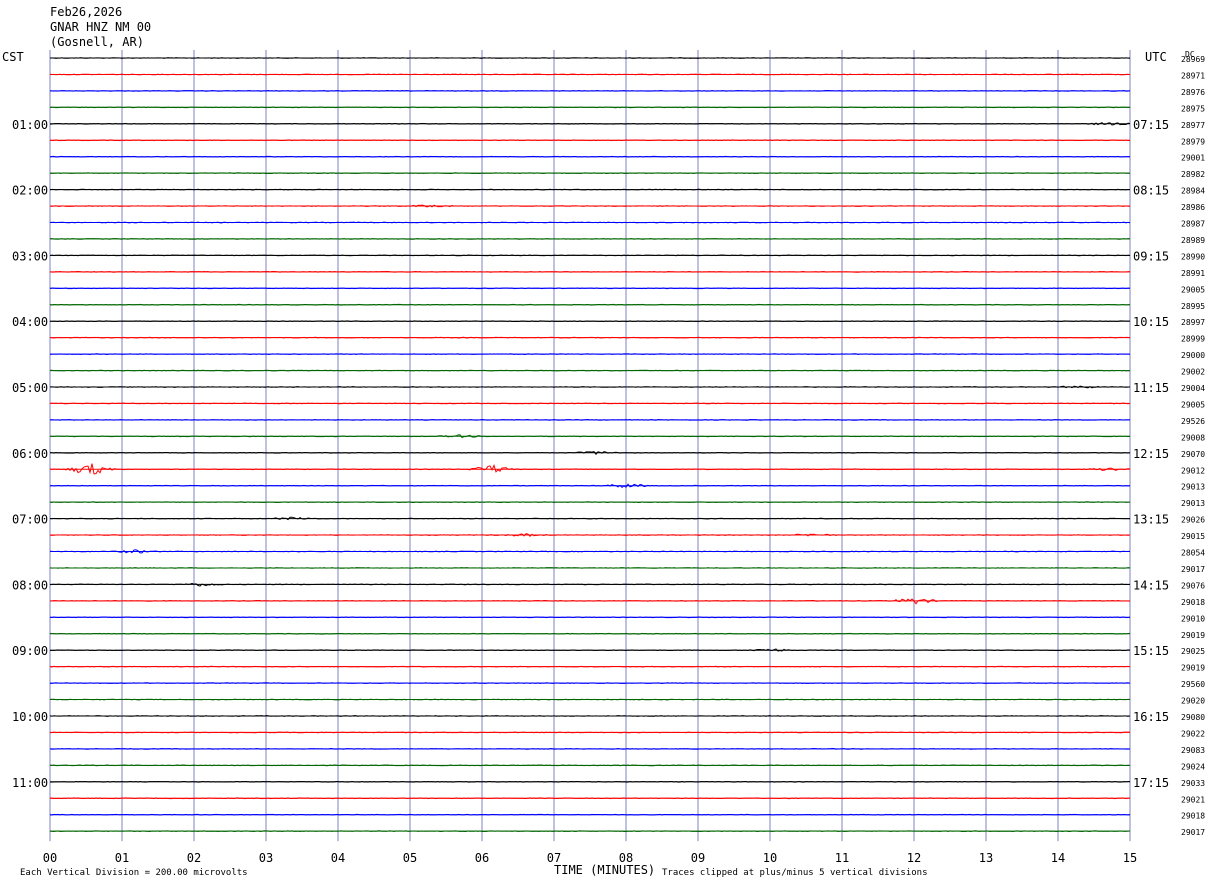 This screenshot has height=886, width=1210. I want to click on dc-value: 28995, so click(1193, 306).